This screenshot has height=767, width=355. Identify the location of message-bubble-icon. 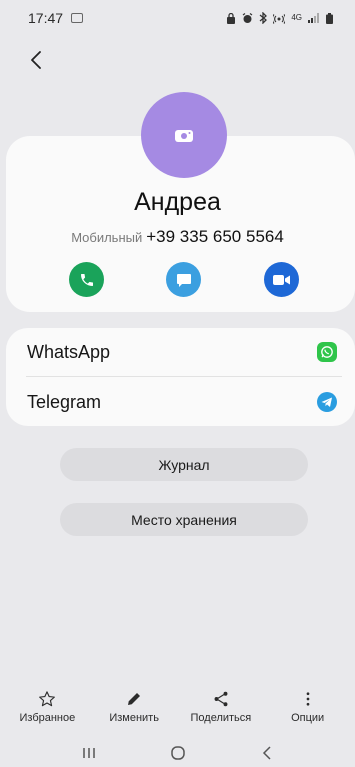
(183, 280).